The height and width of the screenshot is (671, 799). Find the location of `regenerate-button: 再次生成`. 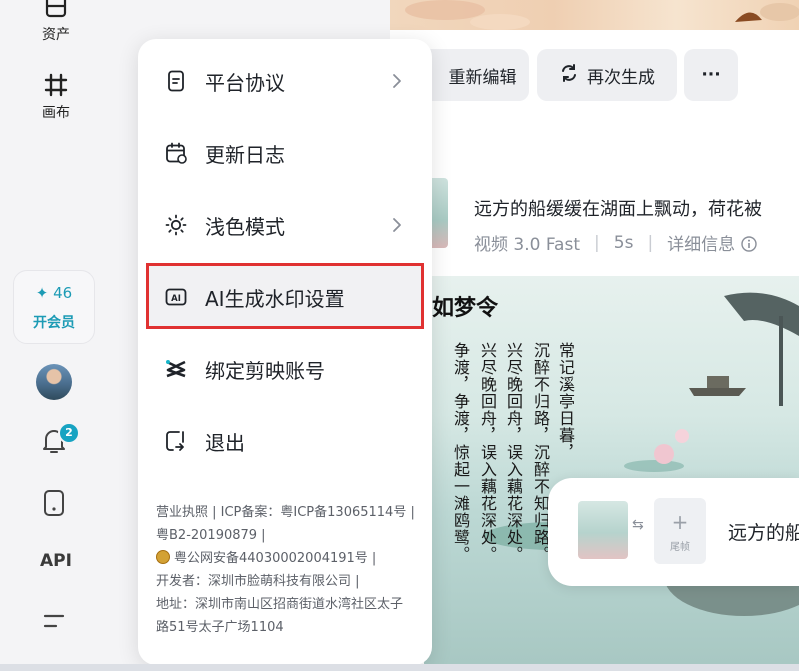

regenerate-button: 再次生成 is located at coordinates (607, 75).